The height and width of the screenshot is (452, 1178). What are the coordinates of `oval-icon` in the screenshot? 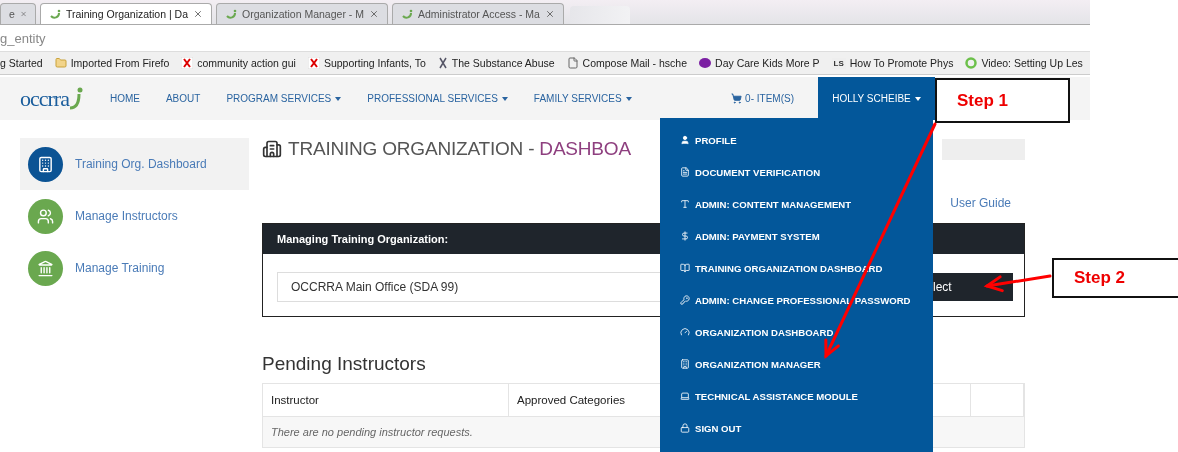 It's located at (705, 63).